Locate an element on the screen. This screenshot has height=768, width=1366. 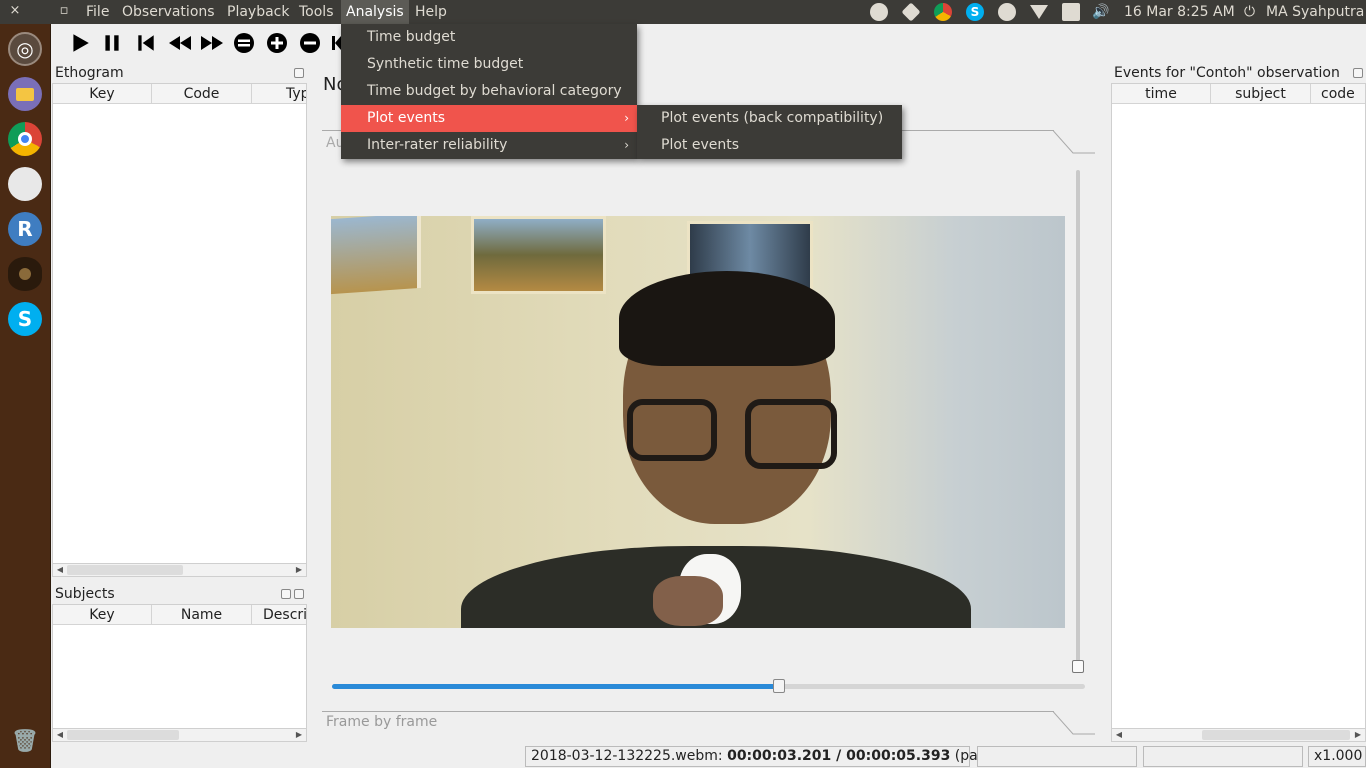
sync-icon is located at coordinates (879, 12).